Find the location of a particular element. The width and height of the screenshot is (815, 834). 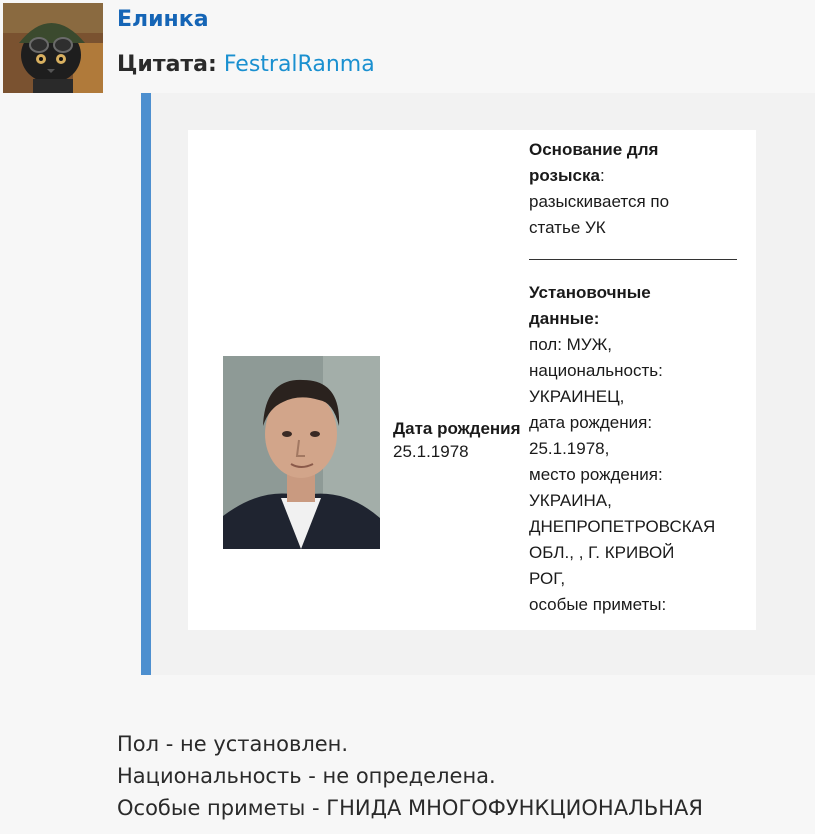

basis-heading-line-2: розыска is located at coordinates (564, 175).